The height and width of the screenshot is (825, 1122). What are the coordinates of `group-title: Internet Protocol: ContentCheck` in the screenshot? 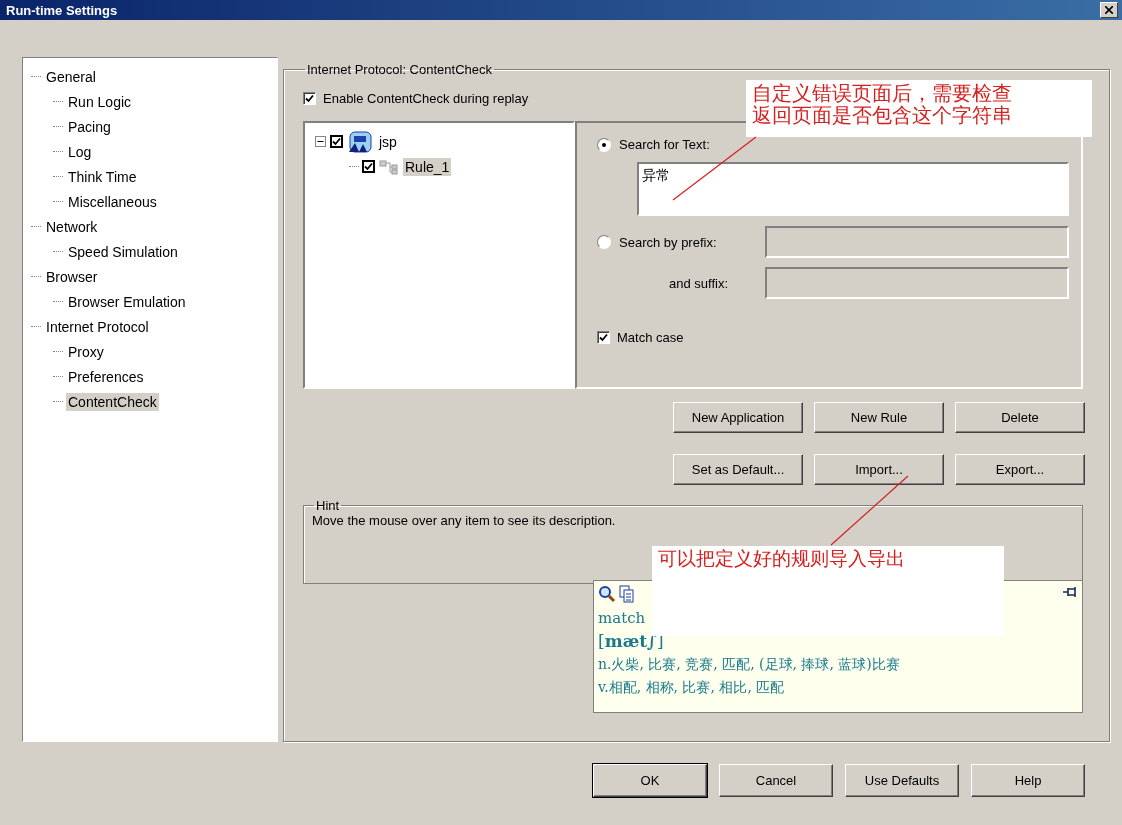 It's located at (399, 69).